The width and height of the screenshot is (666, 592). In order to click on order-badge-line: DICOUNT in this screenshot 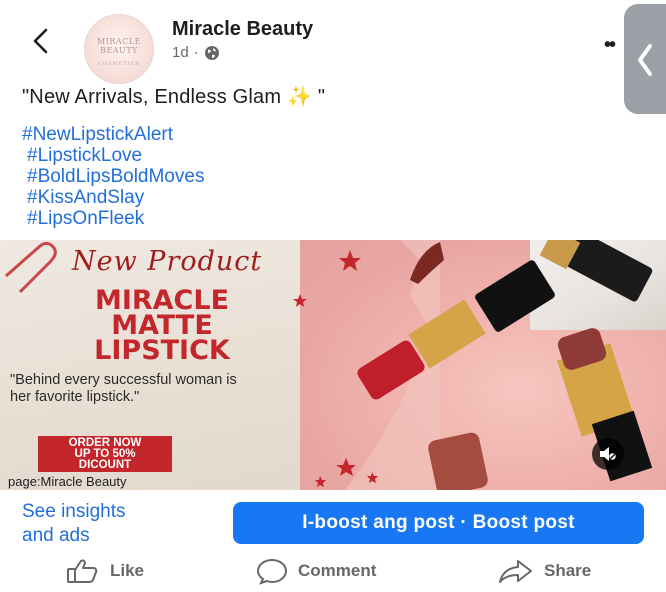, I will do `click(105, 465)`.